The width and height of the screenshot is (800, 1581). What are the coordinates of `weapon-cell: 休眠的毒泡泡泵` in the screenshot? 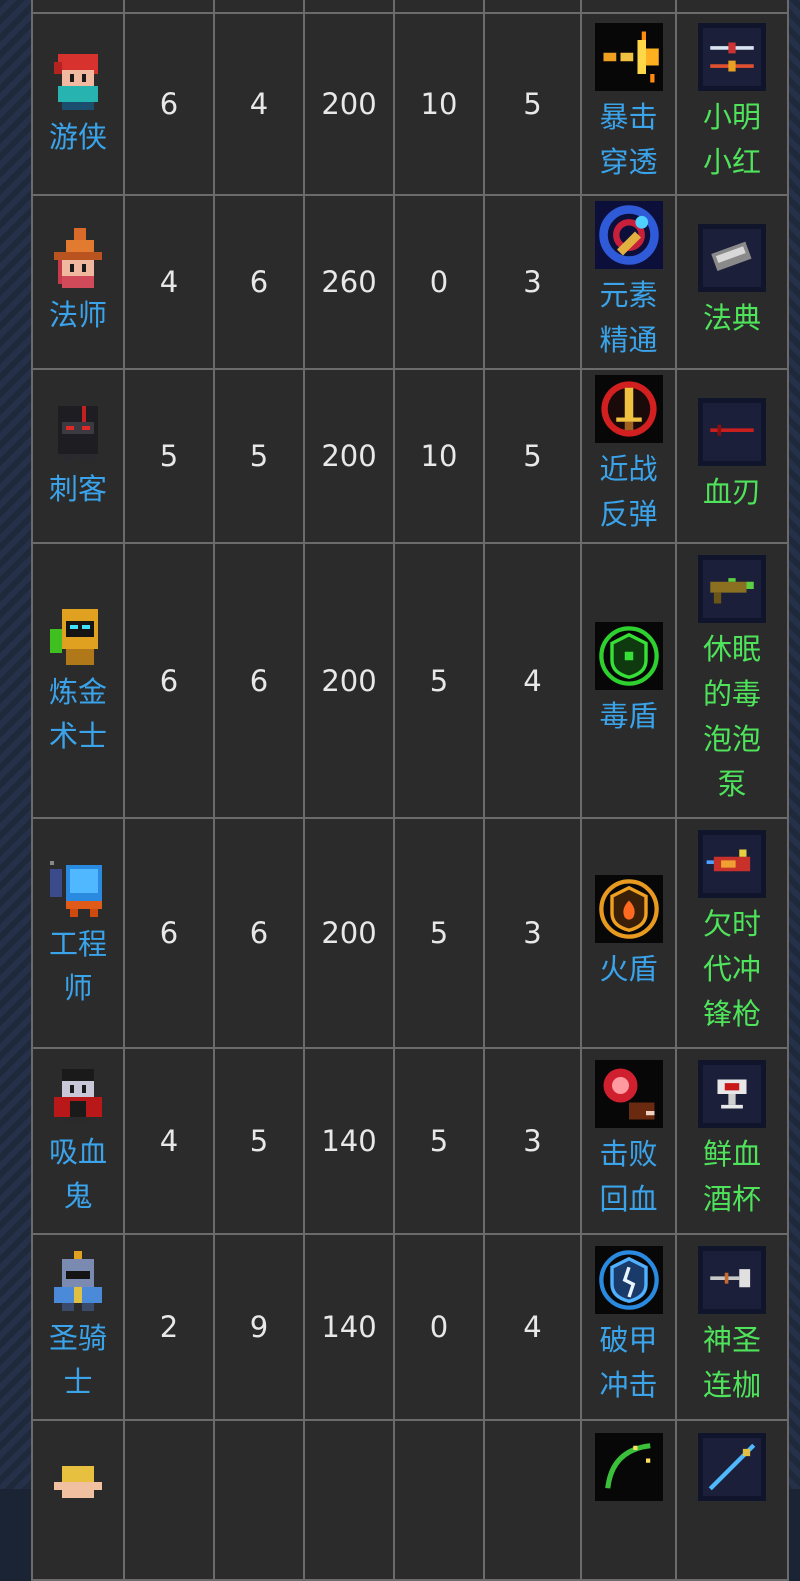 It's located at (732, 680).